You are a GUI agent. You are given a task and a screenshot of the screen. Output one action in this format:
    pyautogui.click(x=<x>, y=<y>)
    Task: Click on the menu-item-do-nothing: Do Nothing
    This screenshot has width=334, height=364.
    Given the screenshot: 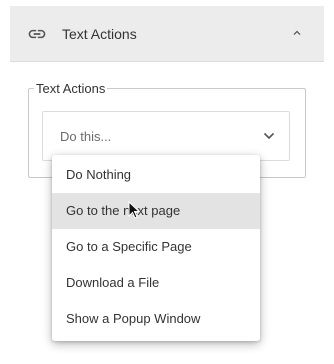 What is the action you would take?
    pyautogui.click(x=156, y=175)
    